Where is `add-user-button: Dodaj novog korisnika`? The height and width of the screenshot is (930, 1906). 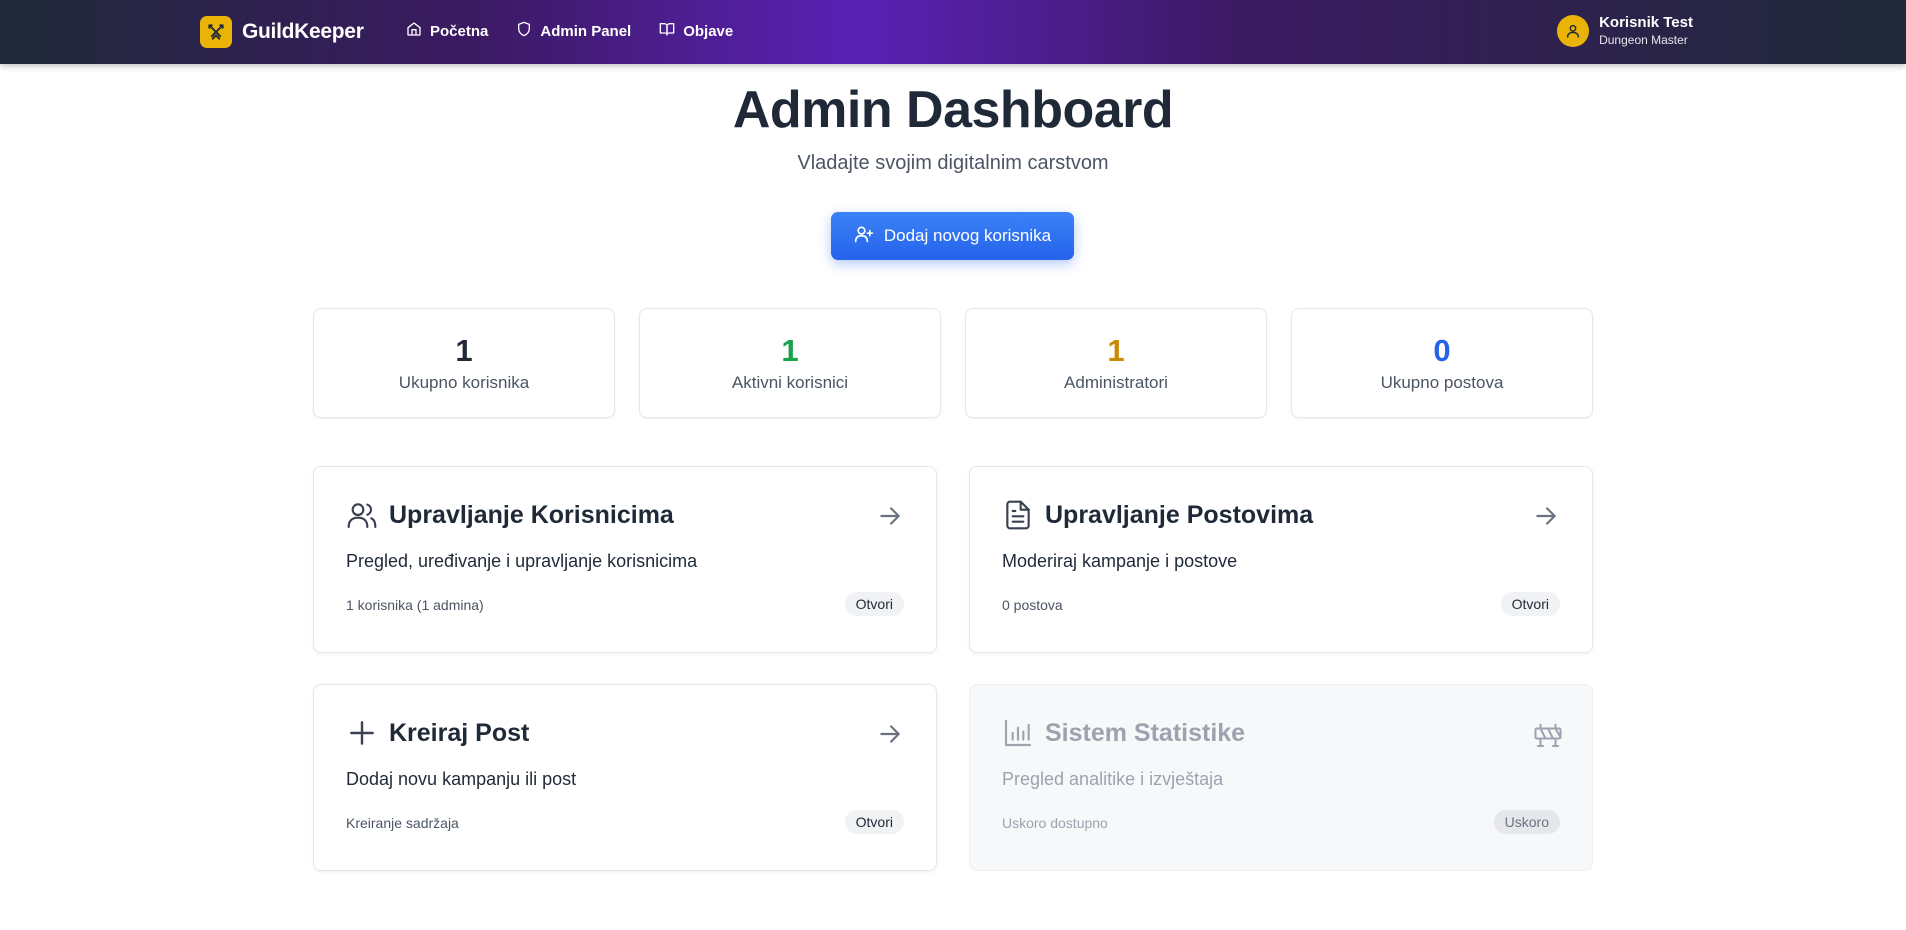 add-user-button: Dodaj novog korisnika is located at coordinates (952, 236).